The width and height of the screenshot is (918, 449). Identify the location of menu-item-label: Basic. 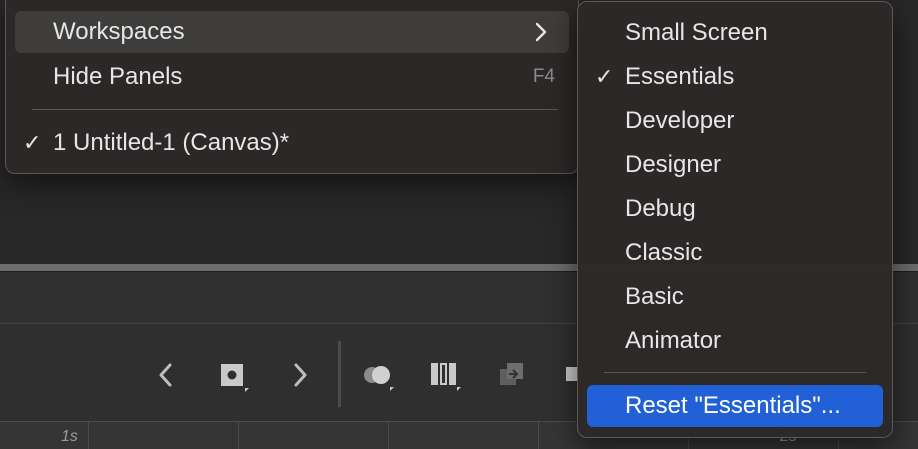
(654, 296).